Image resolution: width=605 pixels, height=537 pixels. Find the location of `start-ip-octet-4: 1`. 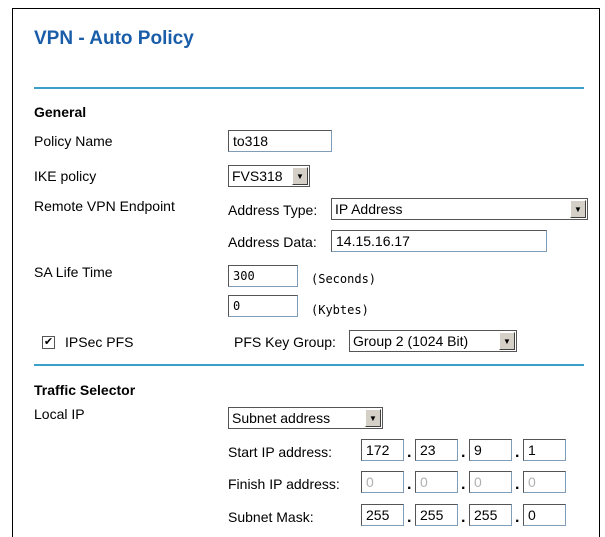

start-ip-octet-4: 1 is located at coordinates (544, 450).